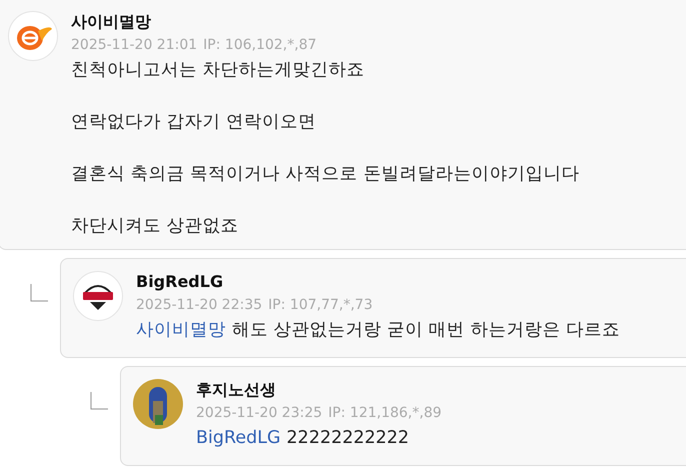 This screenshot has width=686, height=475. What do you see at coordinates (325, 22) in the screenshot?
I see `author-name: 사이비멸망` at bounding box center [325, 22].